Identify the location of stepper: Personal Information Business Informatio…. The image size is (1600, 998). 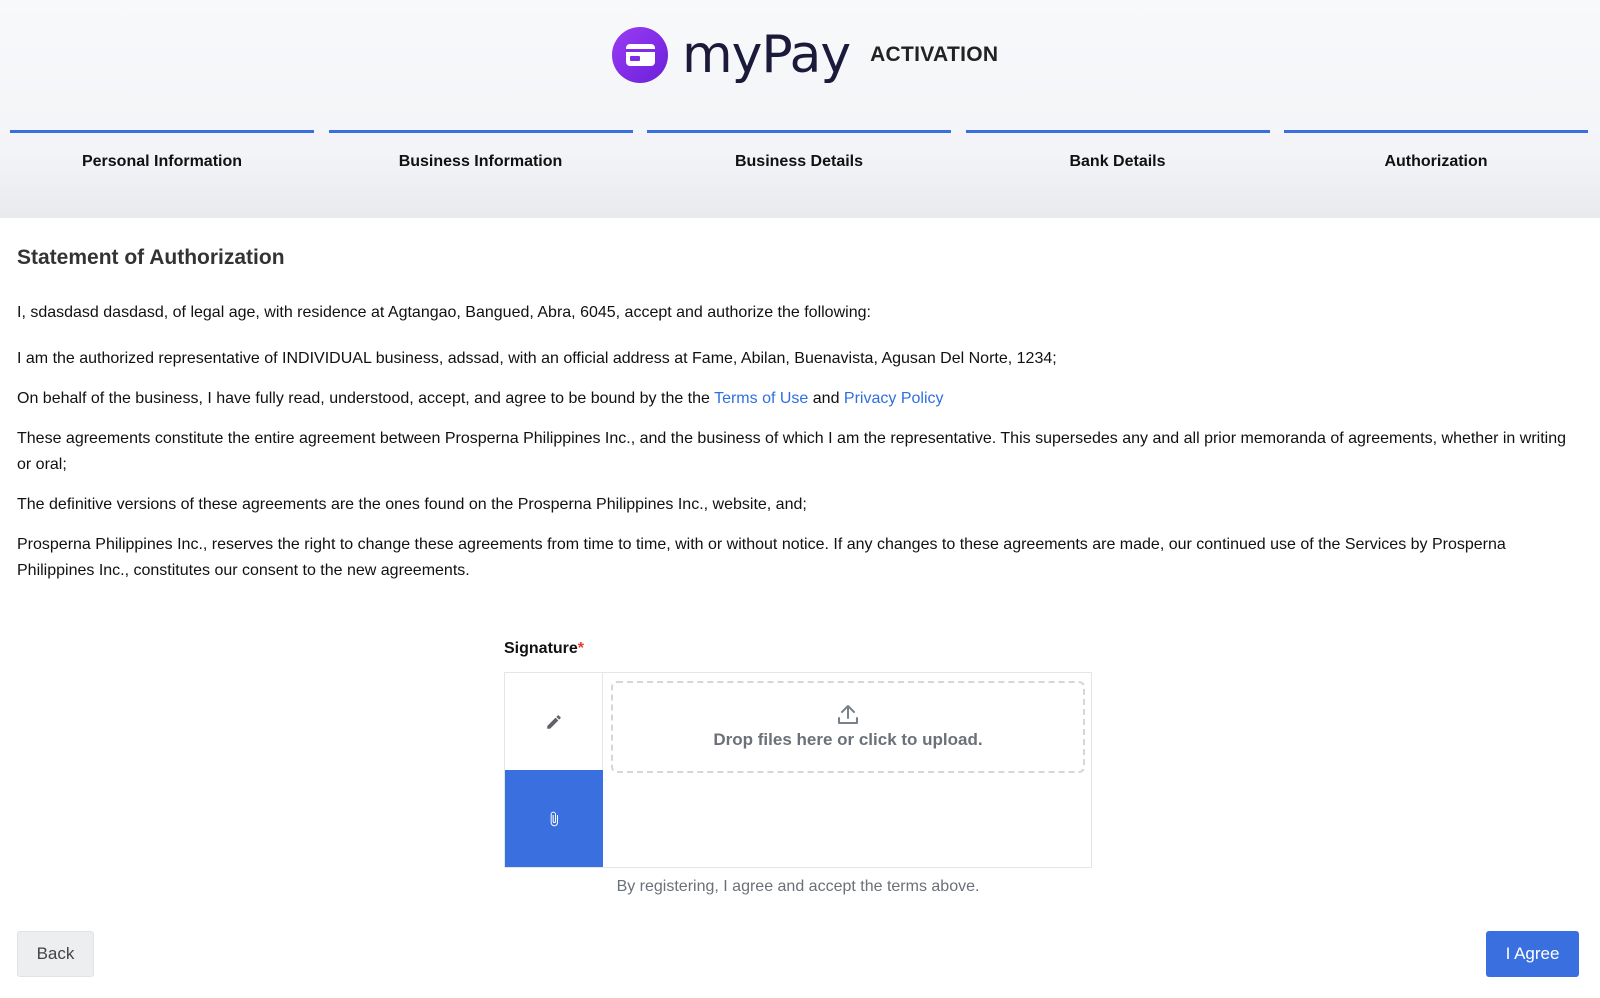
(799, 150).